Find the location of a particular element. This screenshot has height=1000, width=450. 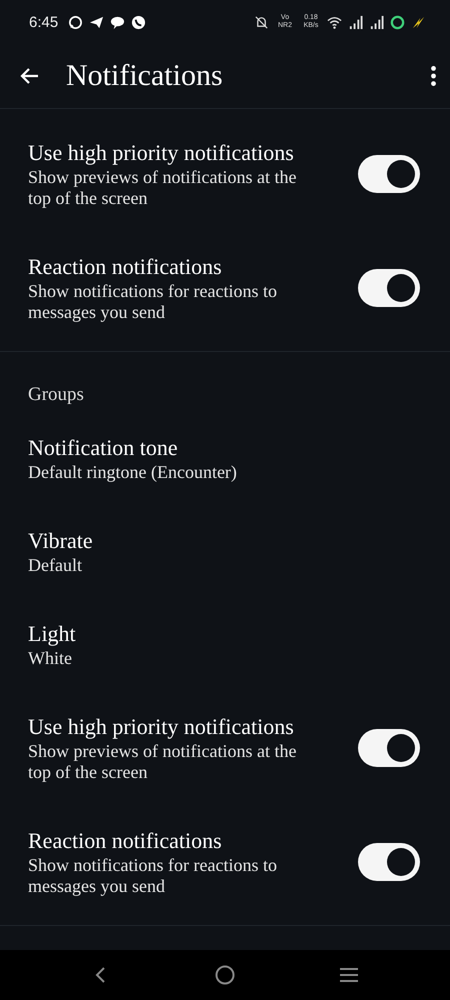

speech-bubble-icon is located at coordinates (118, 22).